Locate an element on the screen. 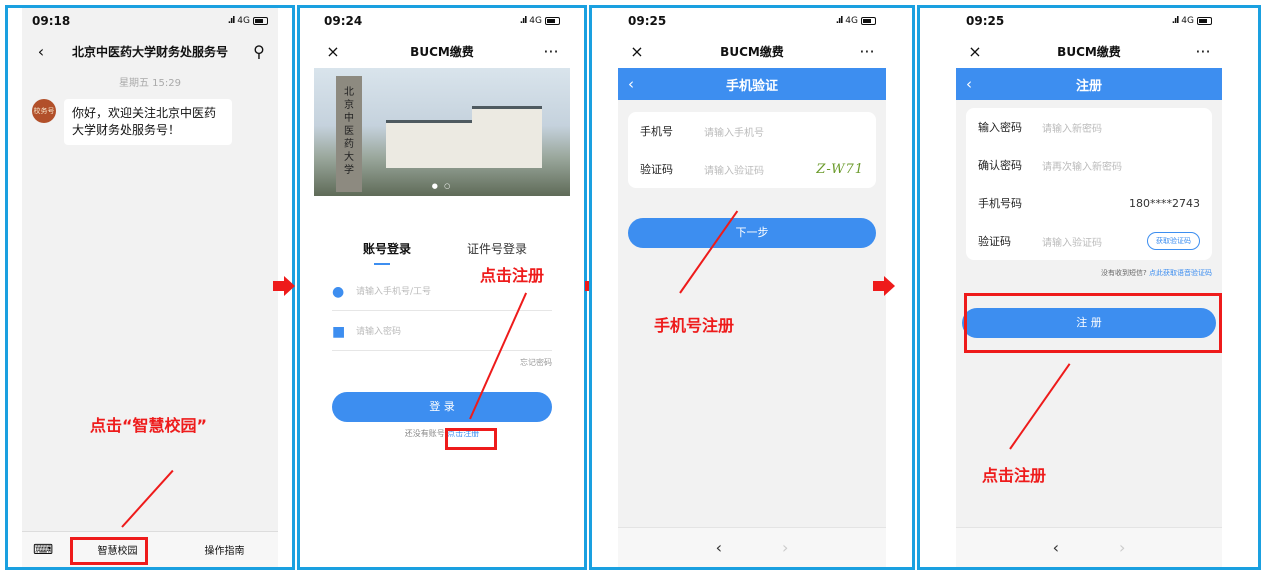  get-code-button: 获取验证码 is located at coordinates (1173, 241).